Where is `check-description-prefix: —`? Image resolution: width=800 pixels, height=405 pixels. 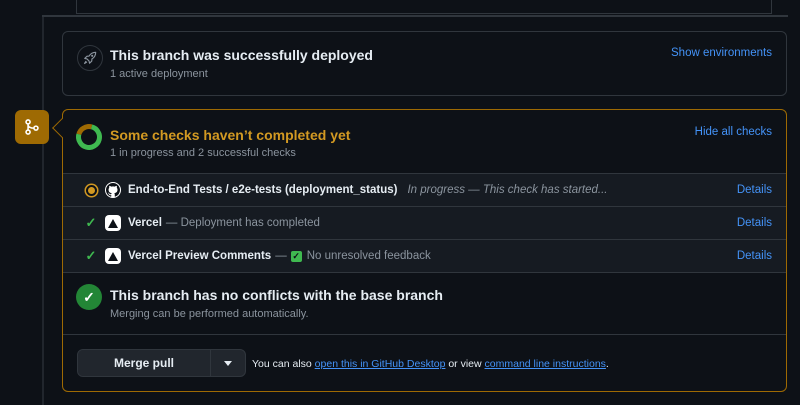 check-description-prefix: — is located at coordinates (281, 256).